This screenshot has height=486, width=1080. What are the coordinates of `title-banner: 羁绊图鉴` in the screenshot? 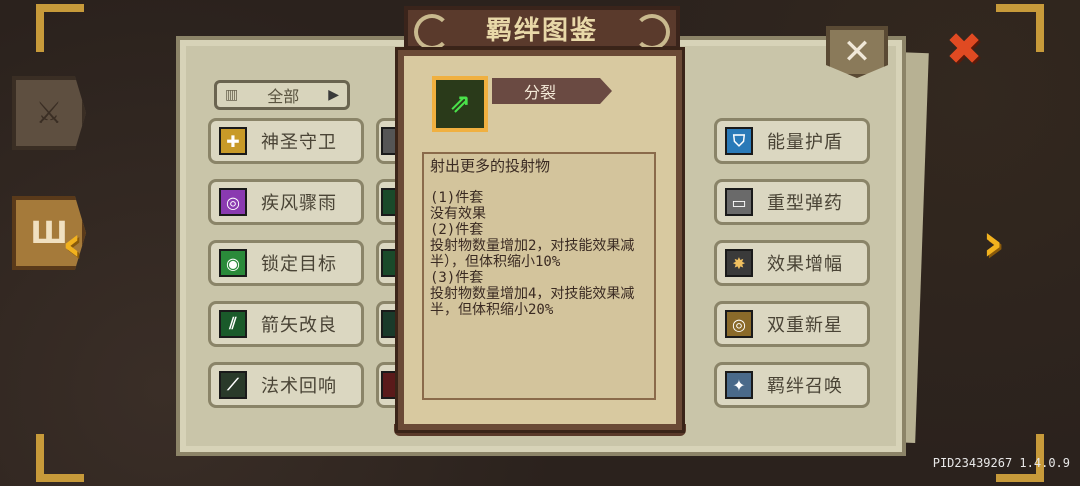 It's located at (542, 28).